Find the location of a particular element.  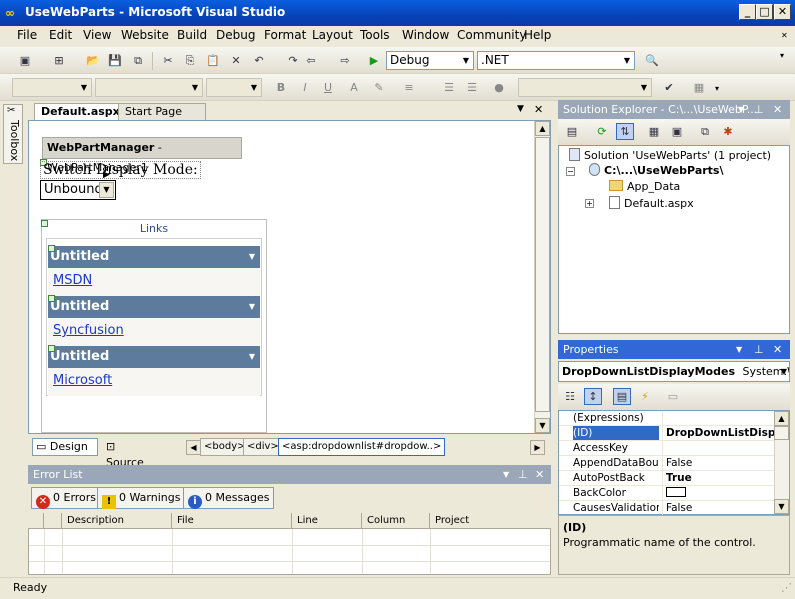

property-row-accesskey: AccessKey is located at coordinates (666, 448).